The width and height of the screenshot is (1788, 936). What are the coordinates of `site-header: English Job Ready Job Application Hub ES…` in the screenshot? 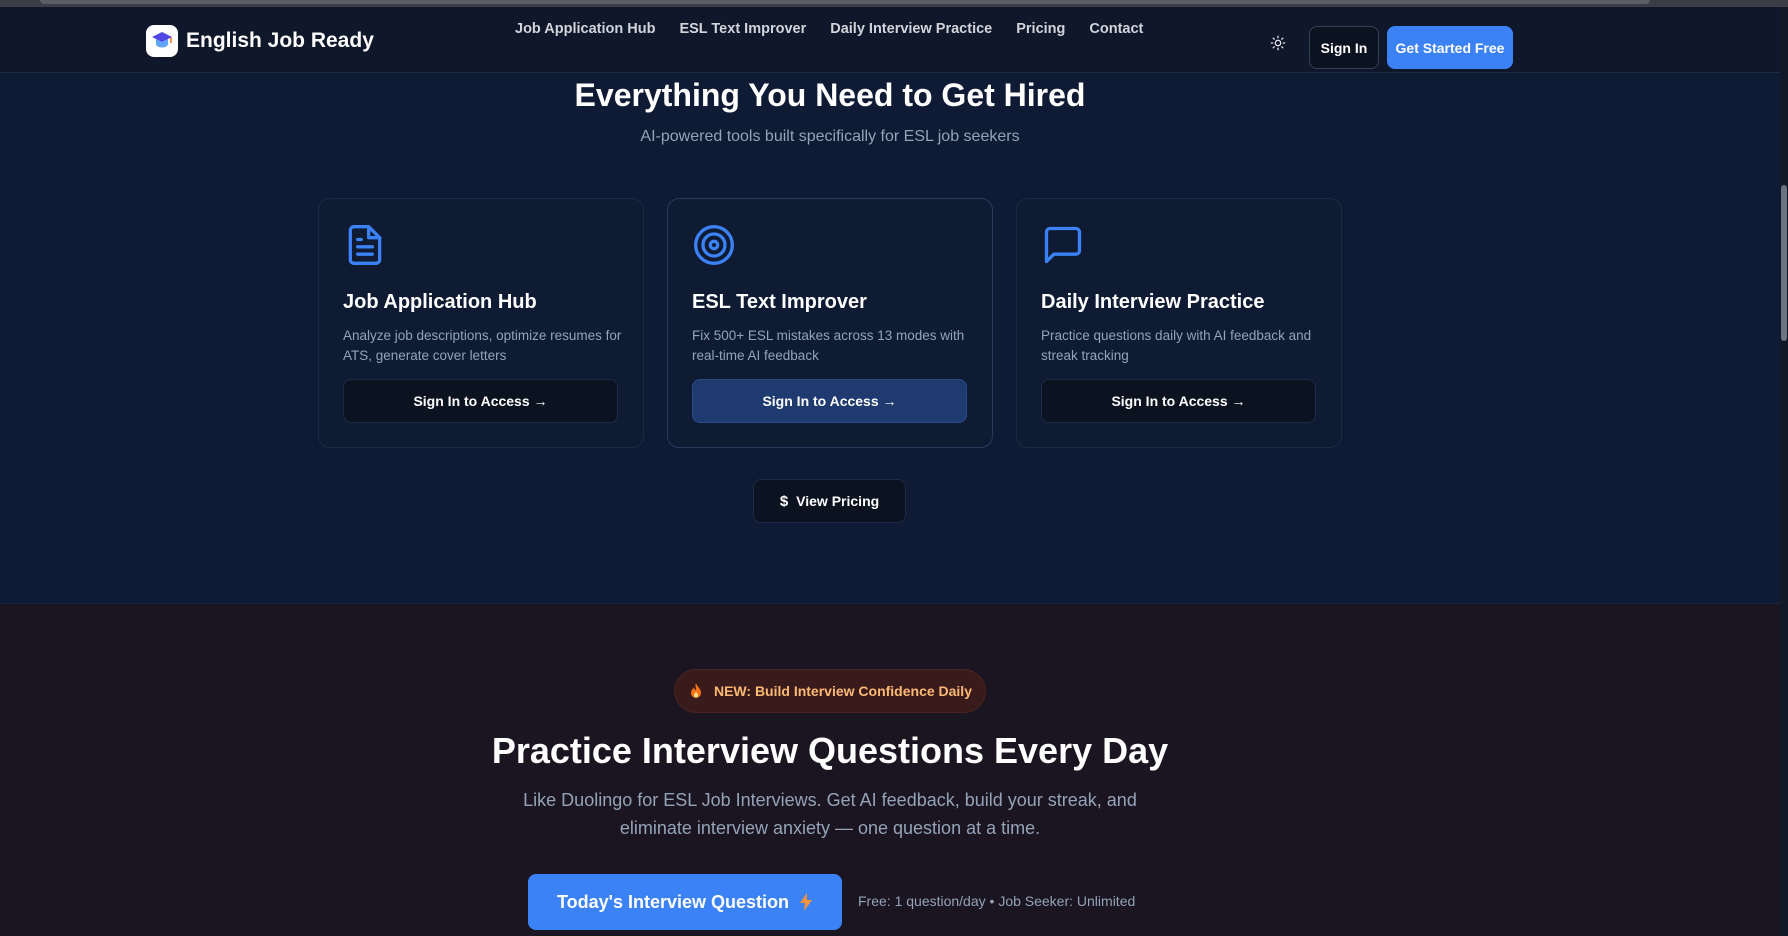 It's located at (890, 40).